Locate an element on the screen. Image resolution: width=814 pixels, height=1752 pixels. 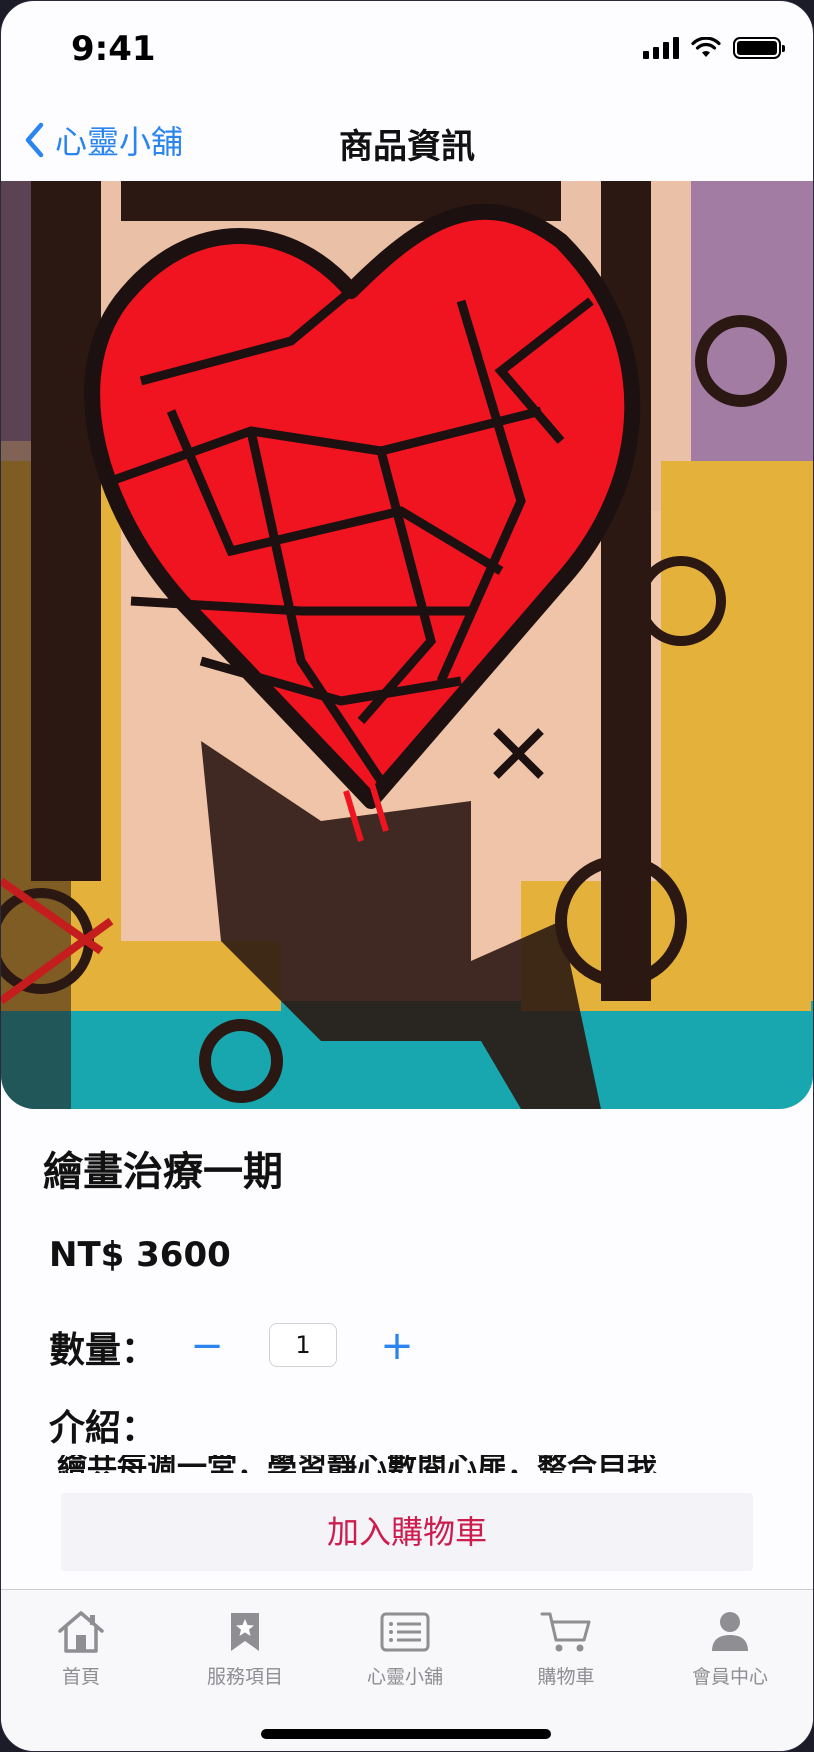
status-icons is located at coordinates (714, 48).